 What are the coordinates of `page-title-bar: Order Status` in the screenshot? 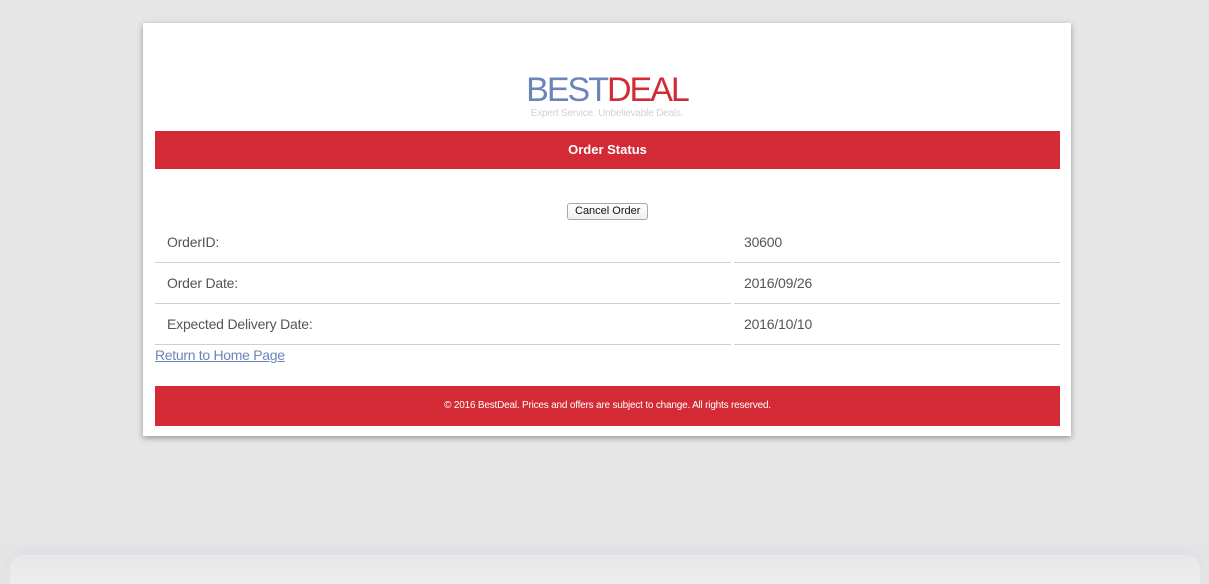 It's located at (607, 150).